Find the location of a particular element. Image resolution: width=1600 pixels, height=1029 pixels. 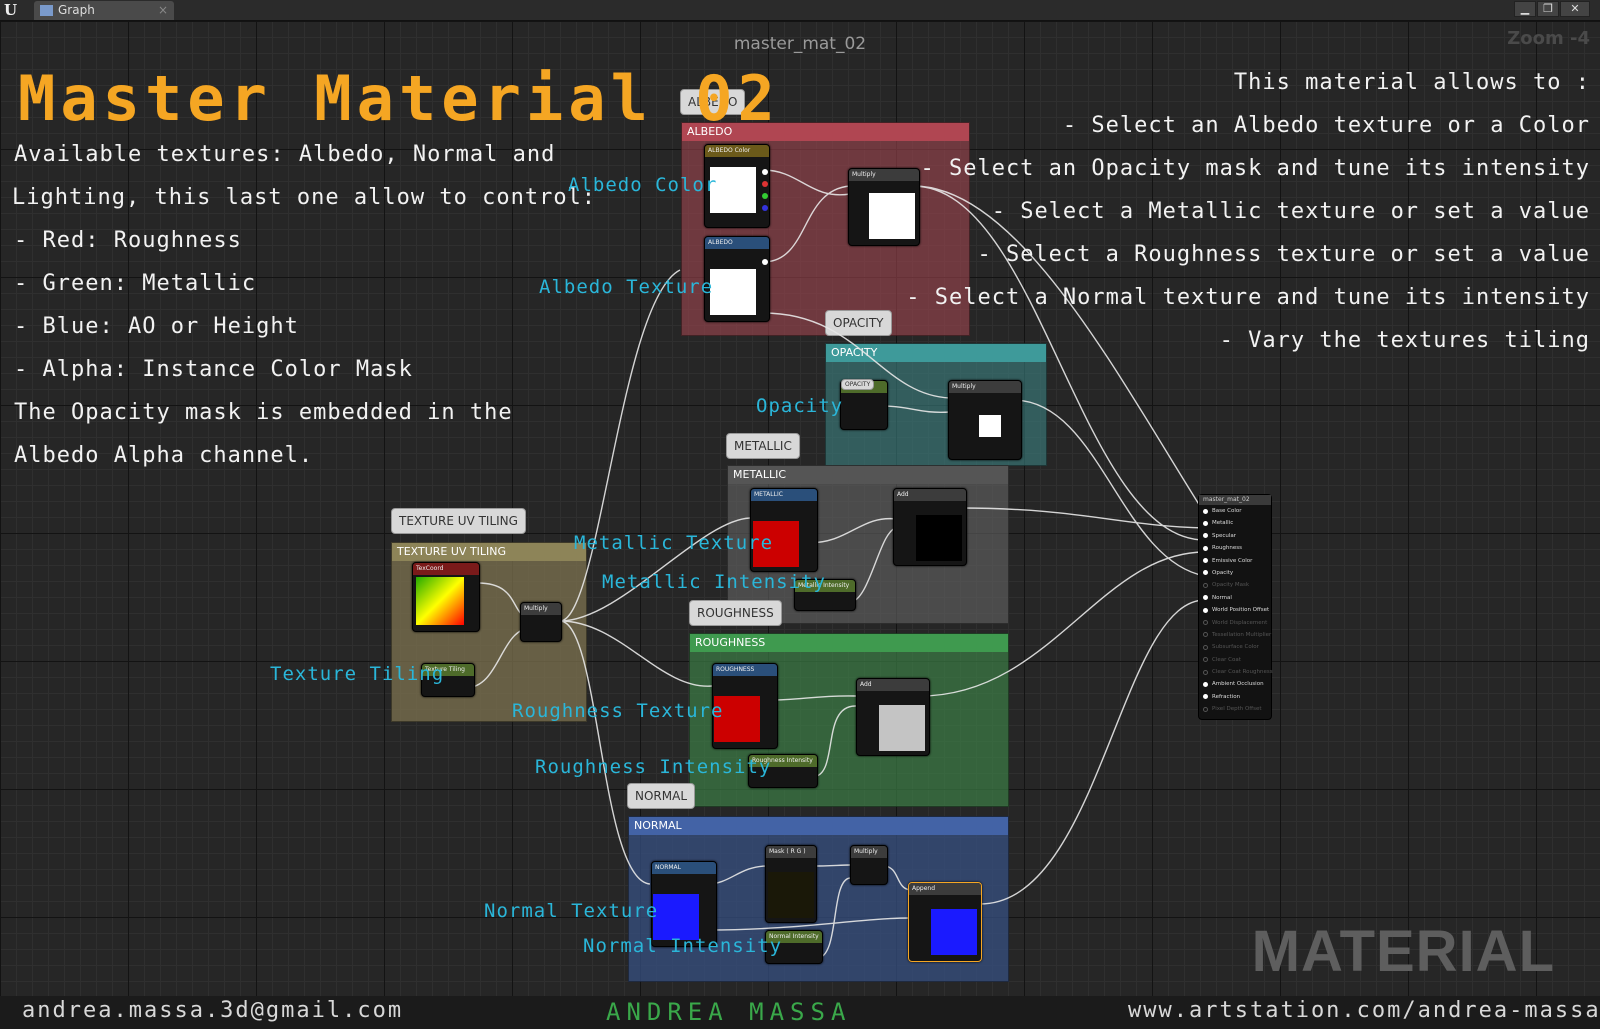

node-roughness-add-title: Add is located at coordinates (893, 685).